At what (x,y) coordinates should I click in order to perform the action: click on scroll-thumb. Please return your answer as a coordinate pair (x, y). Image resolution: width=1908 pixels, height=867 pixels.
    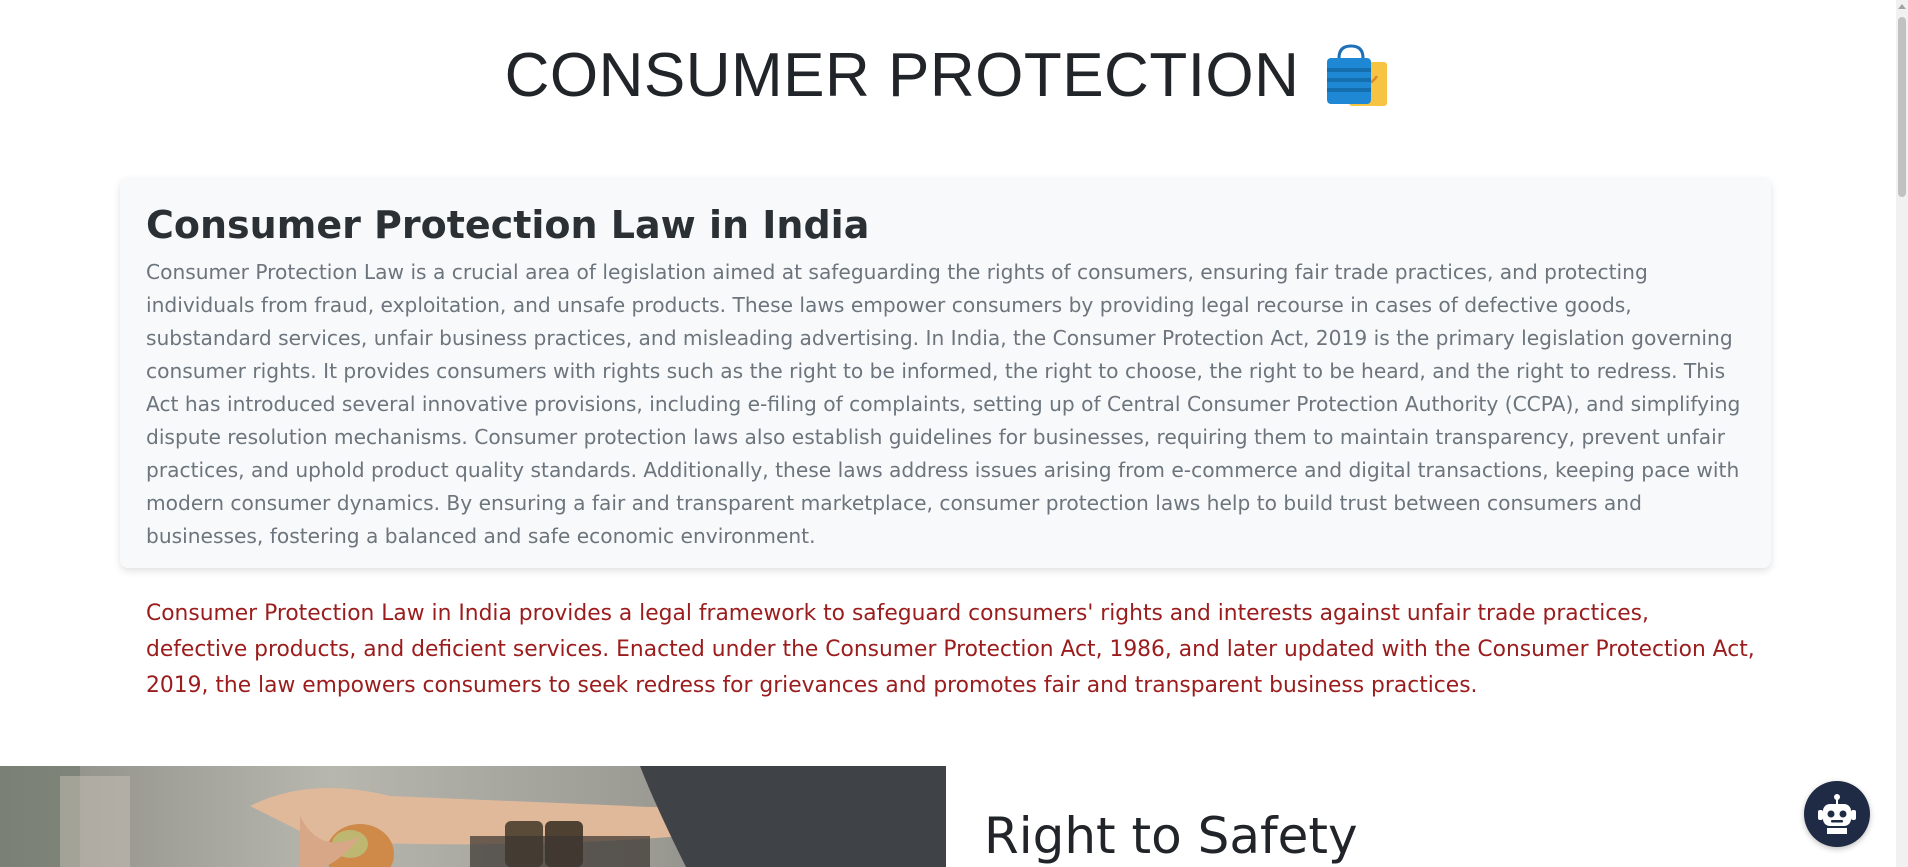
    Looking at the image, I should click on (1902, 107).